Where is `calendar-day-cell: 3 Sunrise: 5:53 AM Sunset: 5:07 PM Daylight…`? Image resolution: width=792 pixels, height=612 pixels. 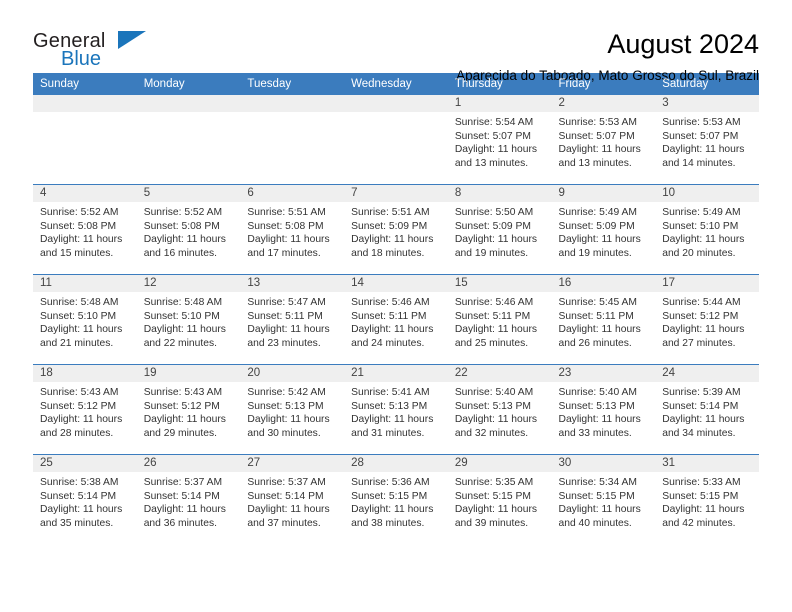 calendar-day-cell: 3 Sunrise: 5:53 AM Sunset: 5:07 PM Daylight… is located at coordinates (707, 140).